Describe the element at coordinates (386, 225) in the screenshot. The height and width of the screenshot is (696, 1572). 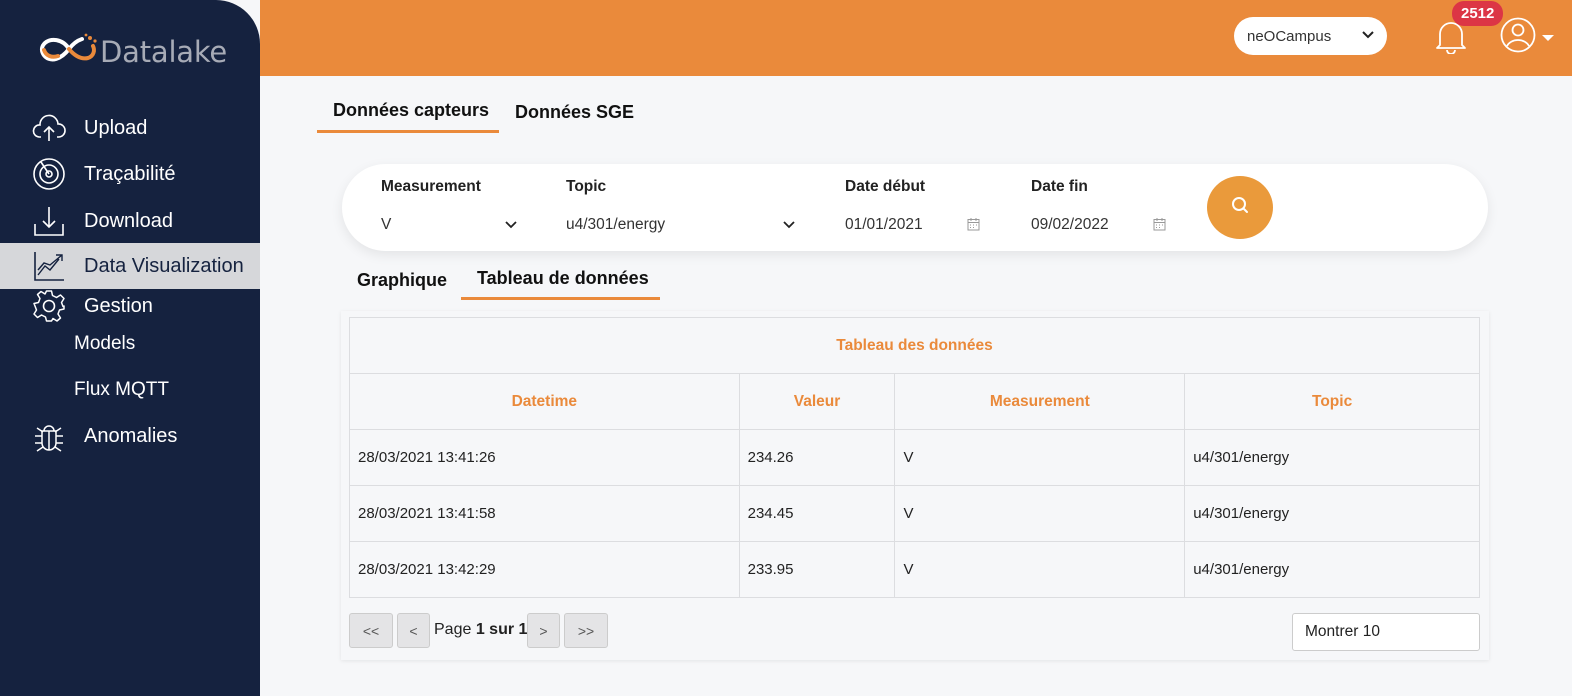
I see `measurement-select: V` at that location.